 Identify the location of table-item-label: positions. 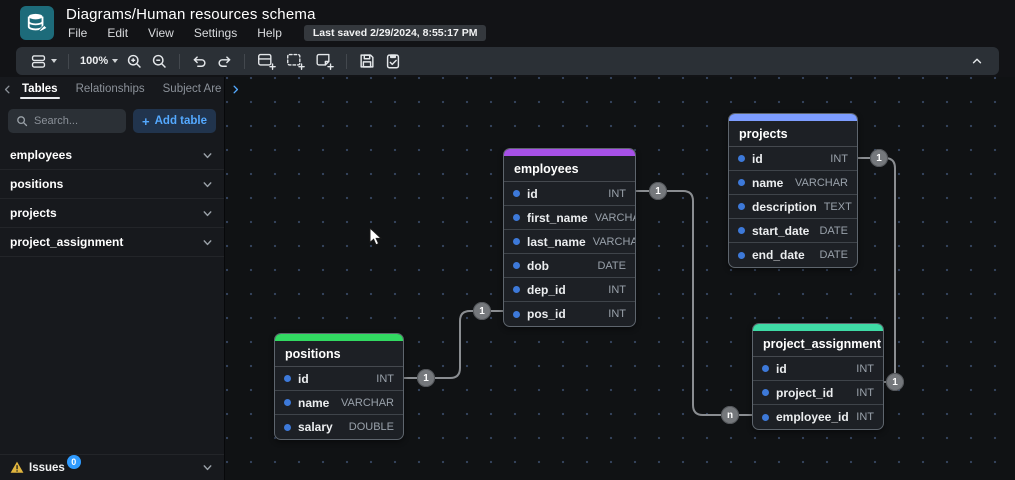
(37, 184).